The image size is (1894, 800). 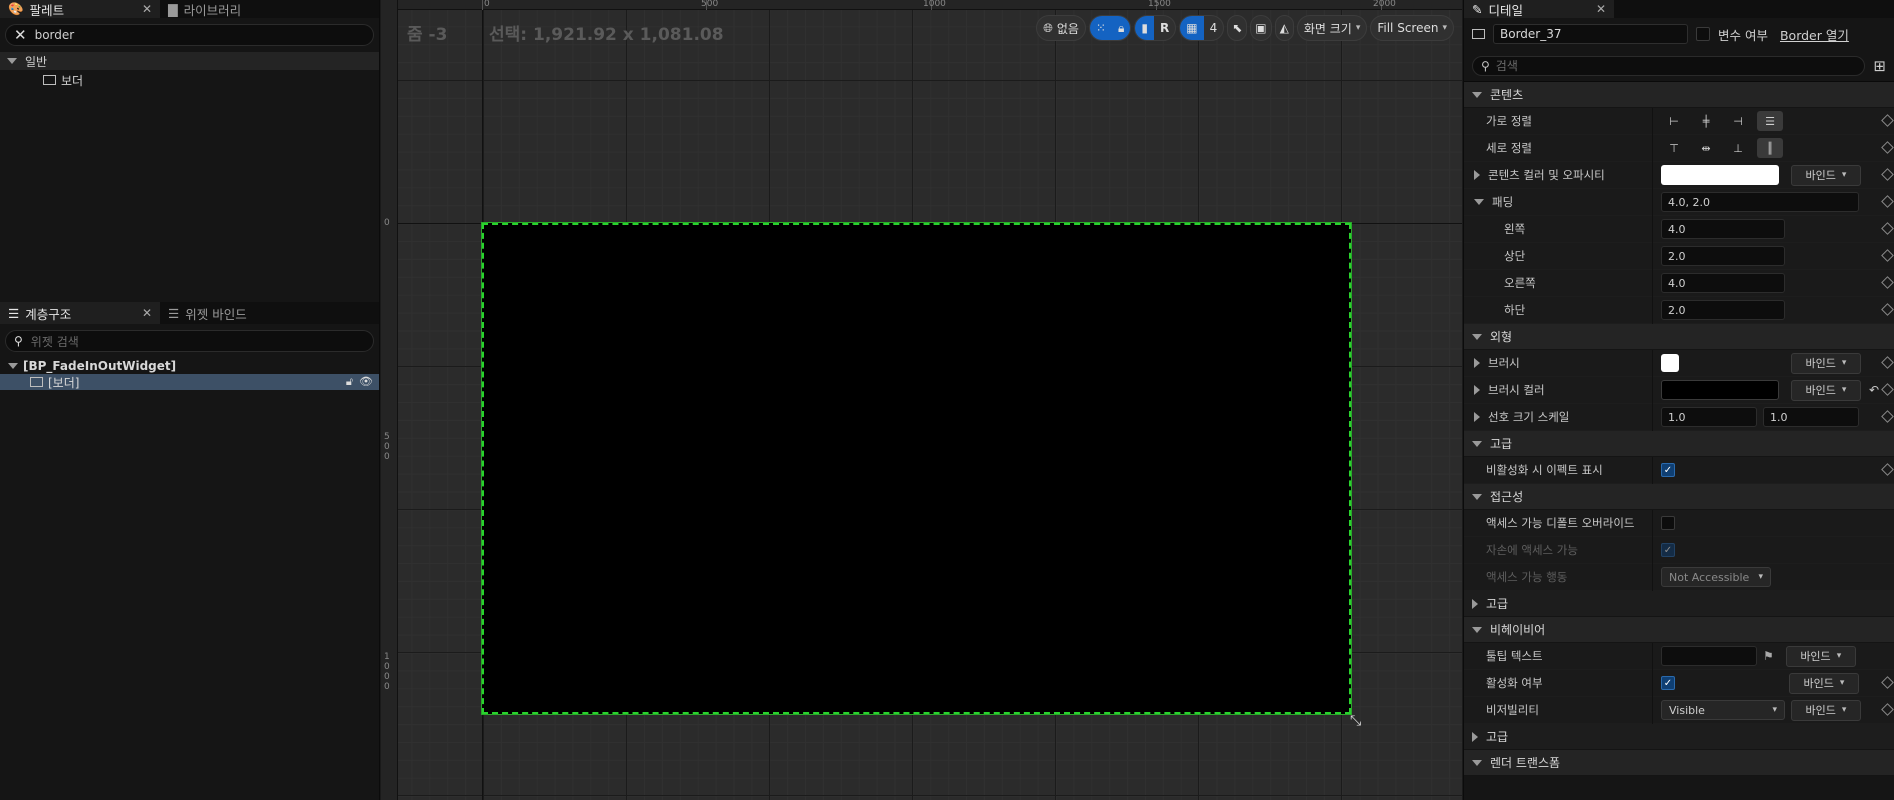 I want to click on open-border-link: Border 열기, so click(x=1814, y=34).